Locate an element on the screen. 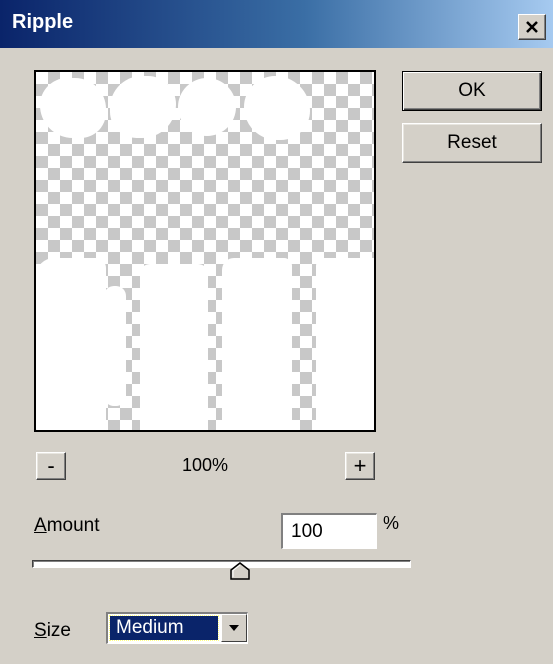  zoom-in-button: + is located at coordinates (360, 466).